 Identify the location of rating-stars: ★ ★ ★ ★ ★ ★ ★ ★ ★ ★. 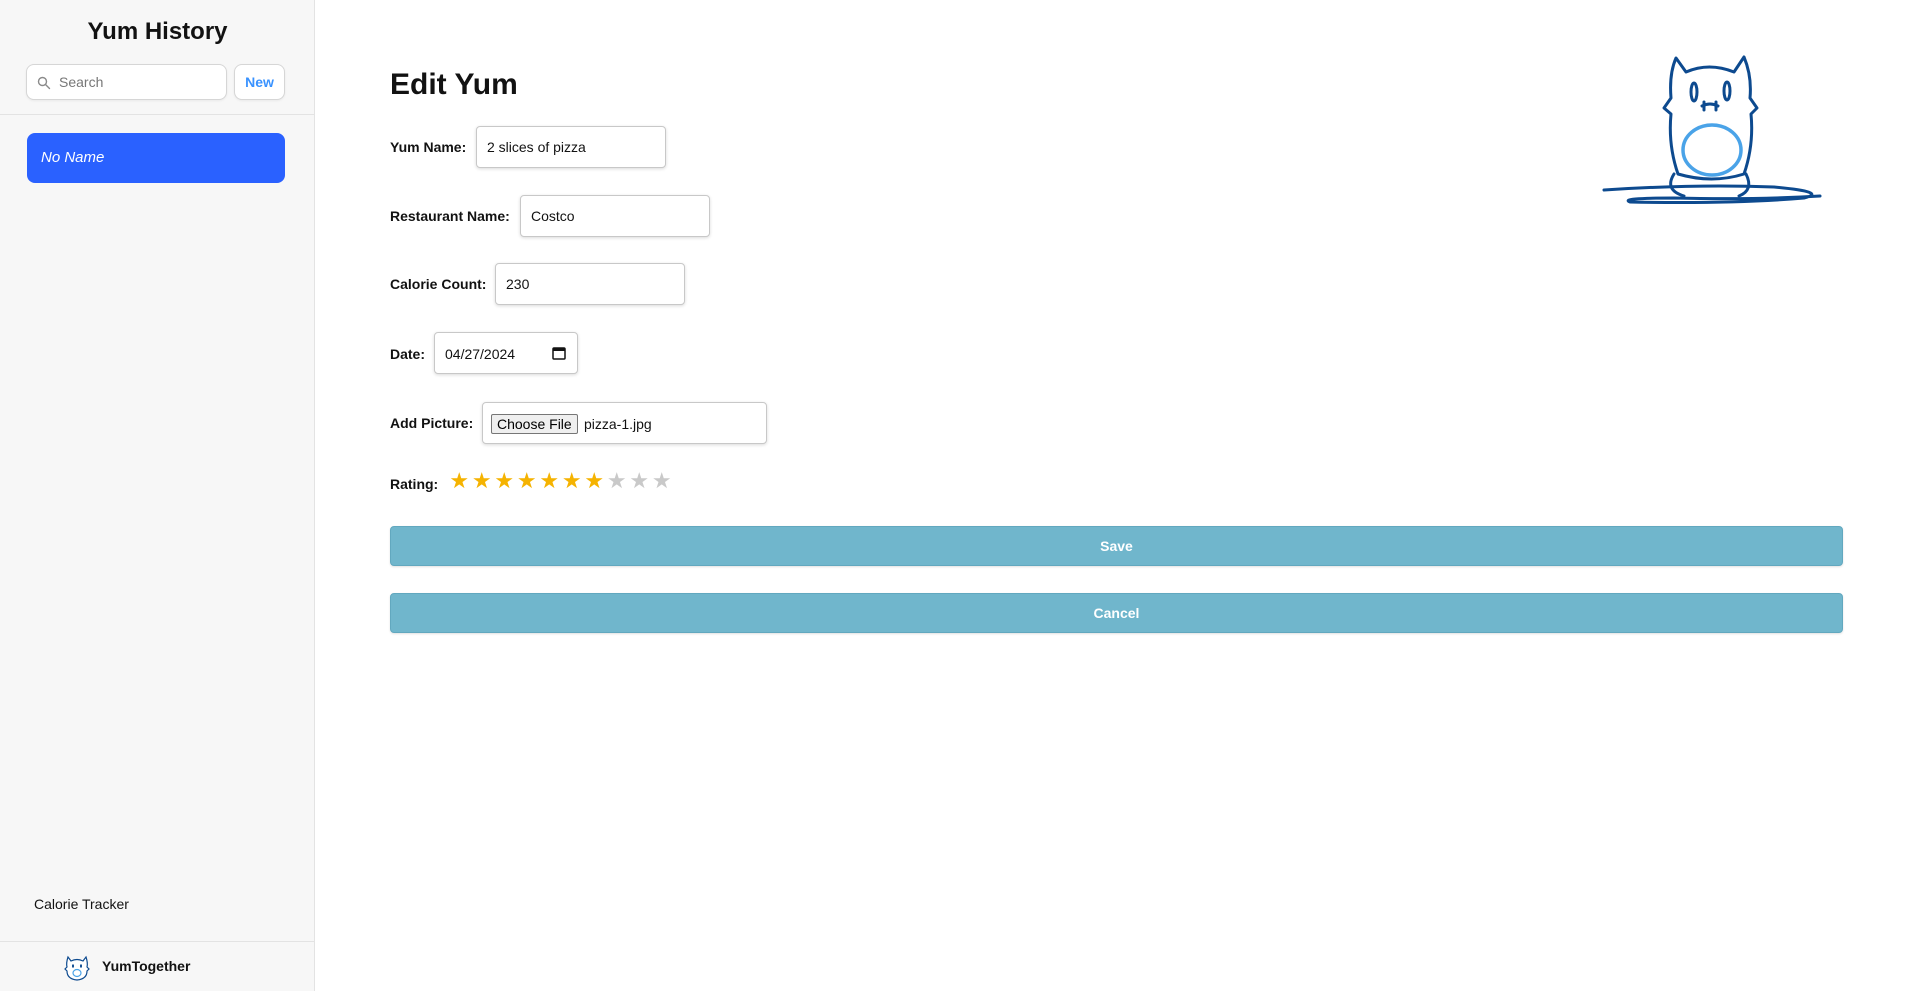
(560, 482).